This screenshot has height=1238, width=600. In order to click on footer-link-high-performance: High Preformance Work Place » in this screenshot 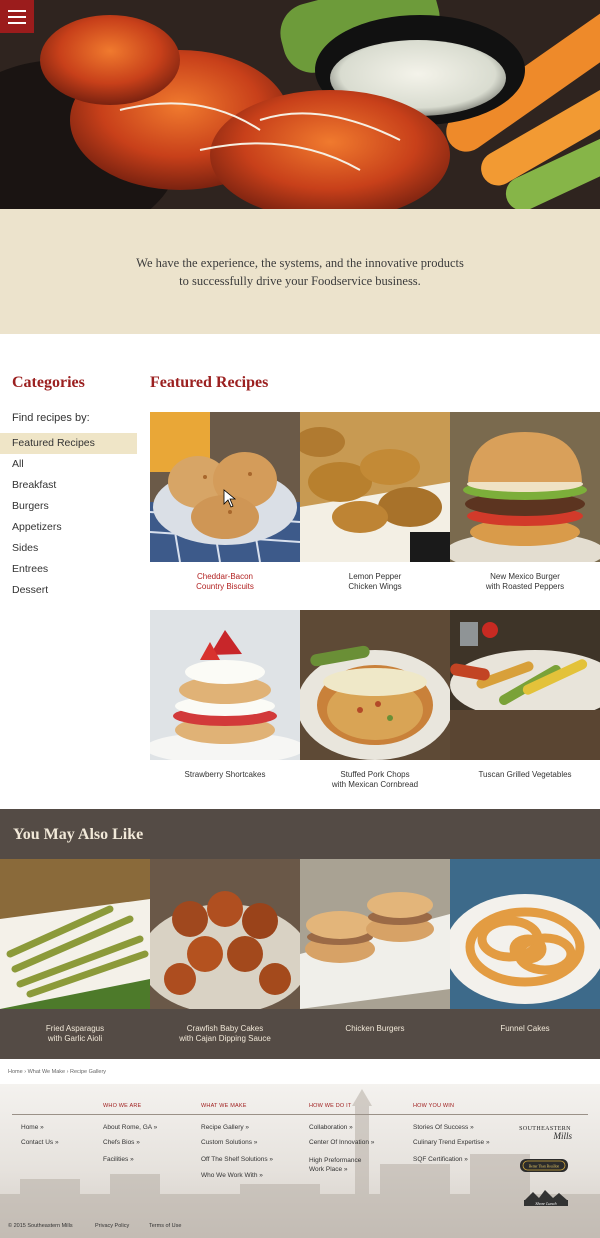, I will do `click(335, 1165)`.